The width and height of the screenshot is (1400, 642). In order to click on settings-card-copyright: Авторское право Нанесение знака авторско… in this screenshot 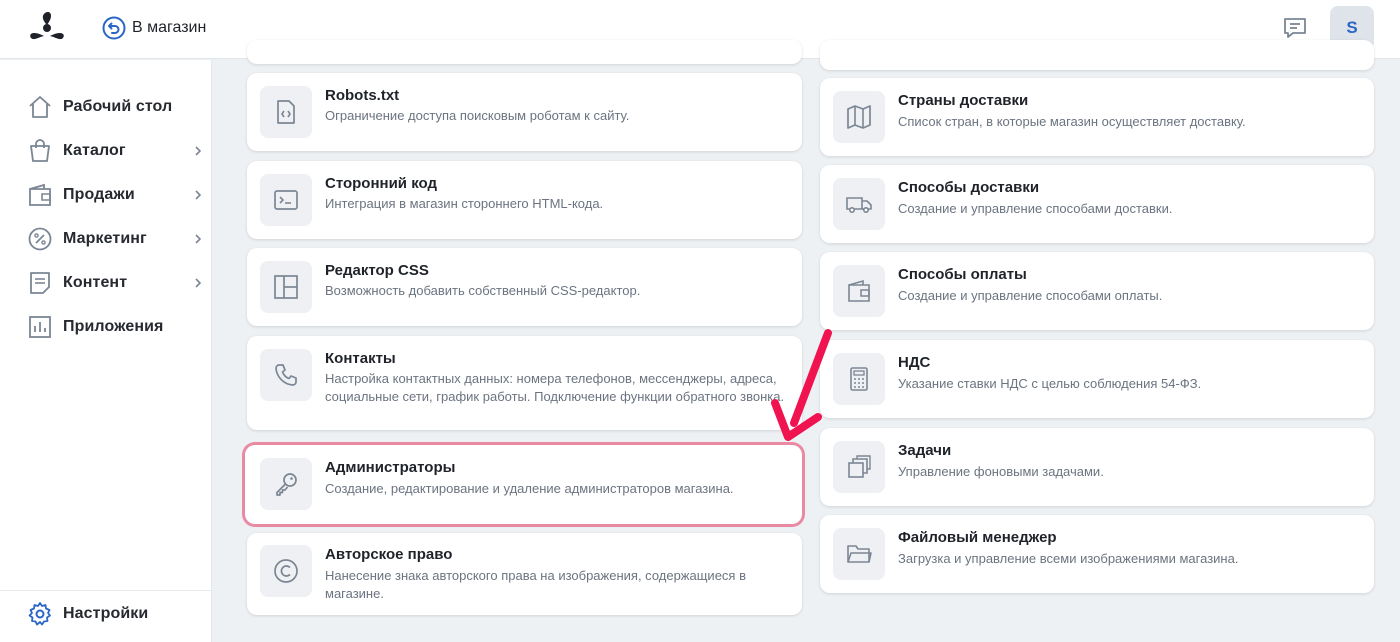, I will do `click(524, 574)`.